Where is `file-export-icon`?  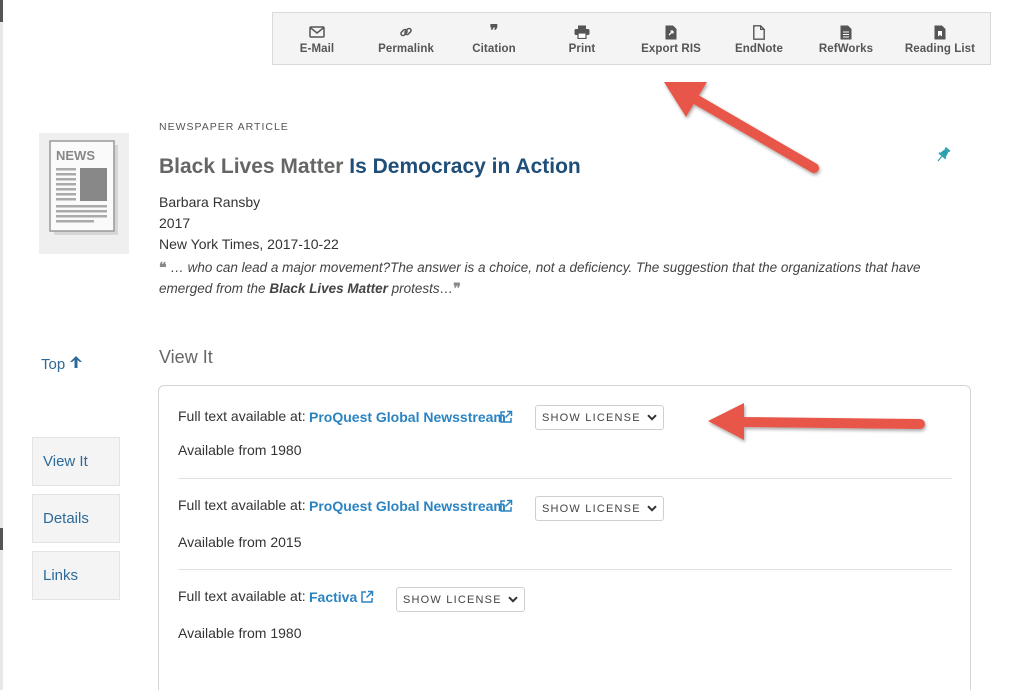 file-export-icon is located at coordinates (671, 32).